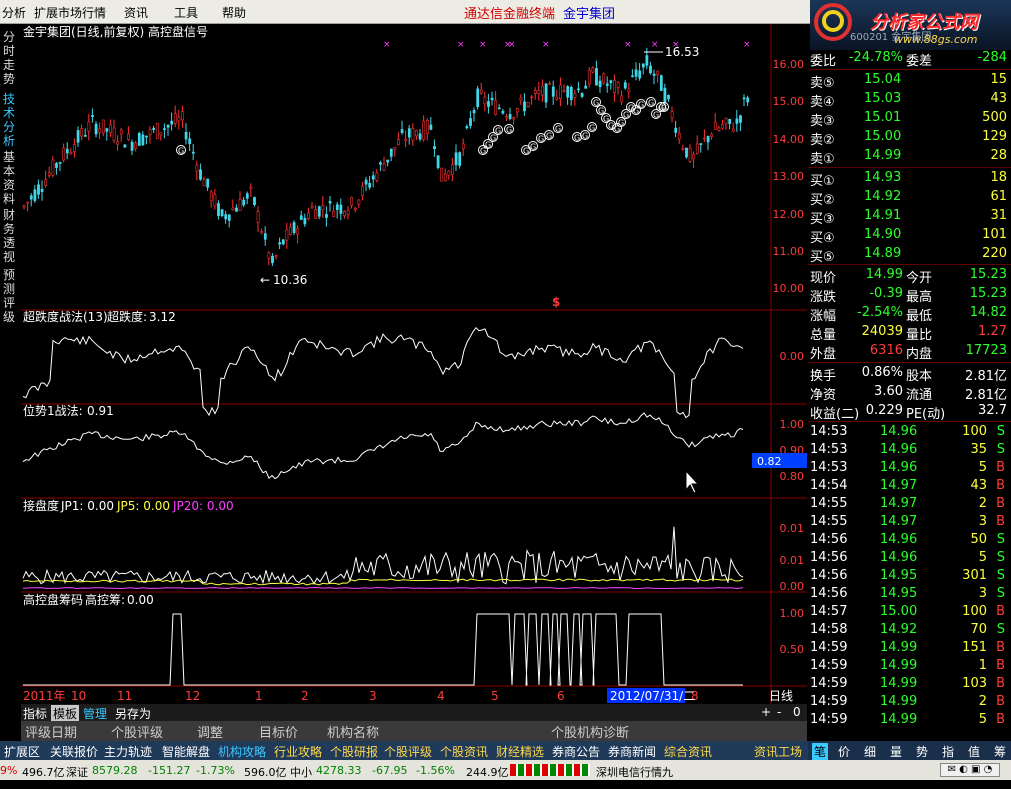 The height and width of the screenshot is (789, 1011). What do you see at coordinates (909, 69) in the screenshot?
I see `divider` at bounding box center [909, 69].